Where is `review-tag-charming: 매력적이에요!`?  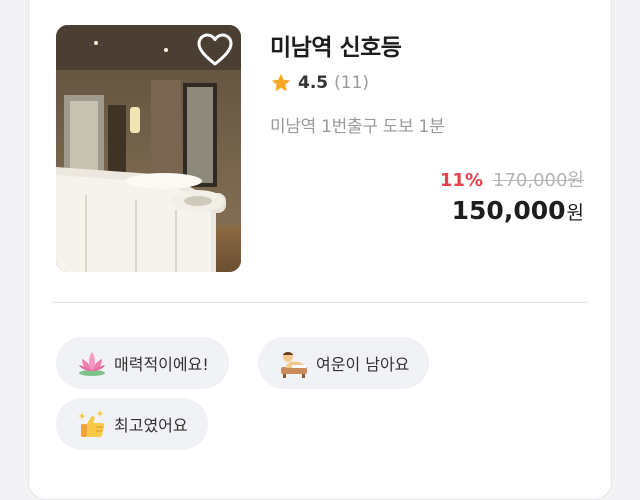
review-tag-charming: 매력적이에요! is located at coordinates (142, 363).